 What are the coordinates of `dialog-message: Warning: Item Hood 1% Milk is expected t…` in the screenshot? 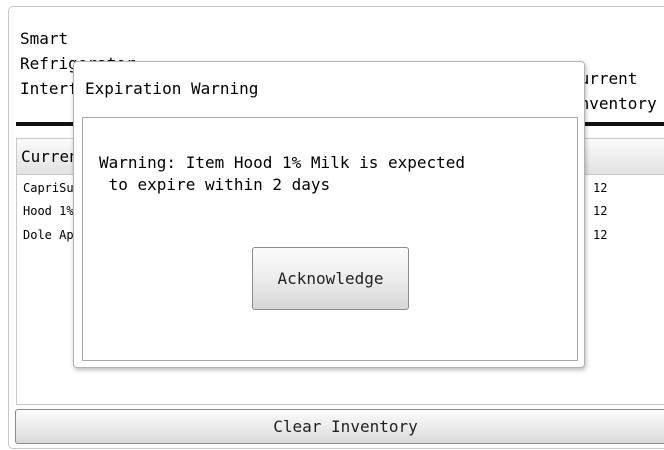 It's located at (282, 173).